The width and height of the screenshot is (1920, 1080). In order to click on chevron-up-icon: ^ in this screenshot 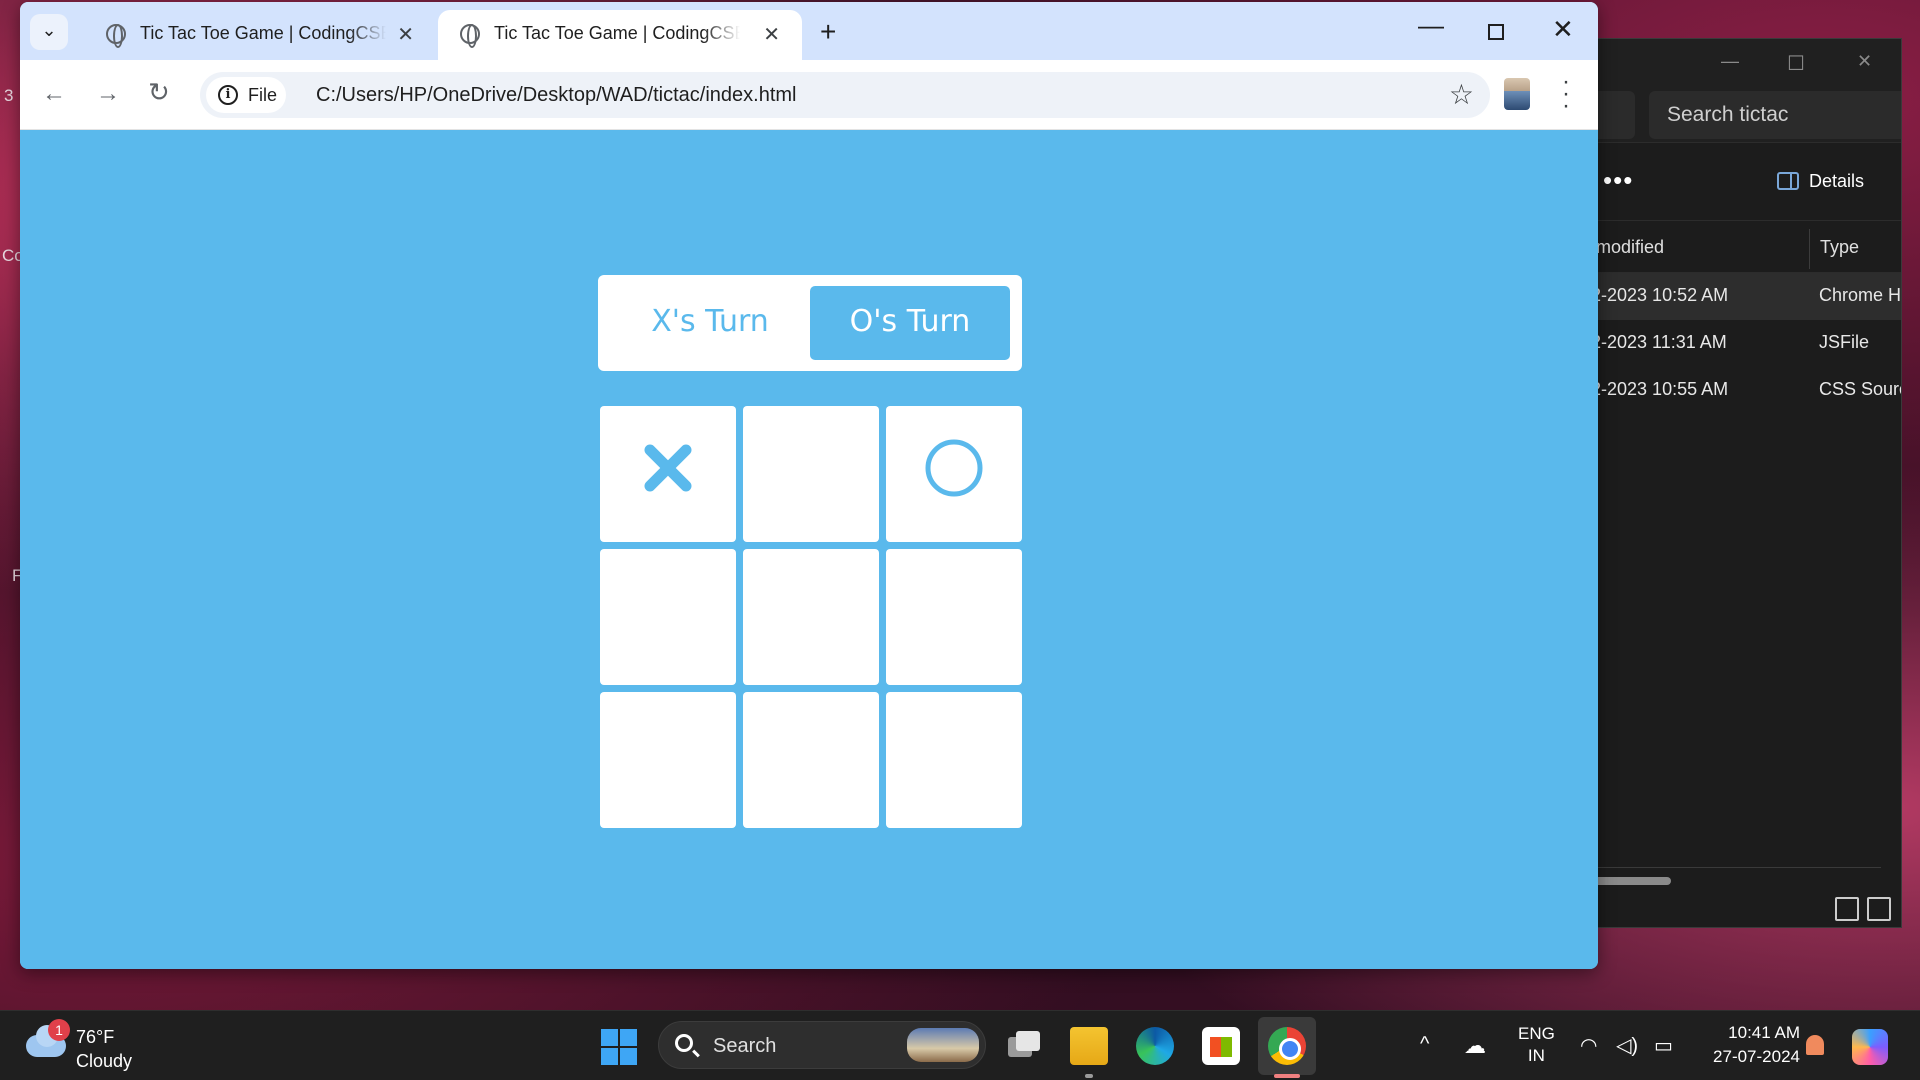, I will do `click(1424, 1044)`.